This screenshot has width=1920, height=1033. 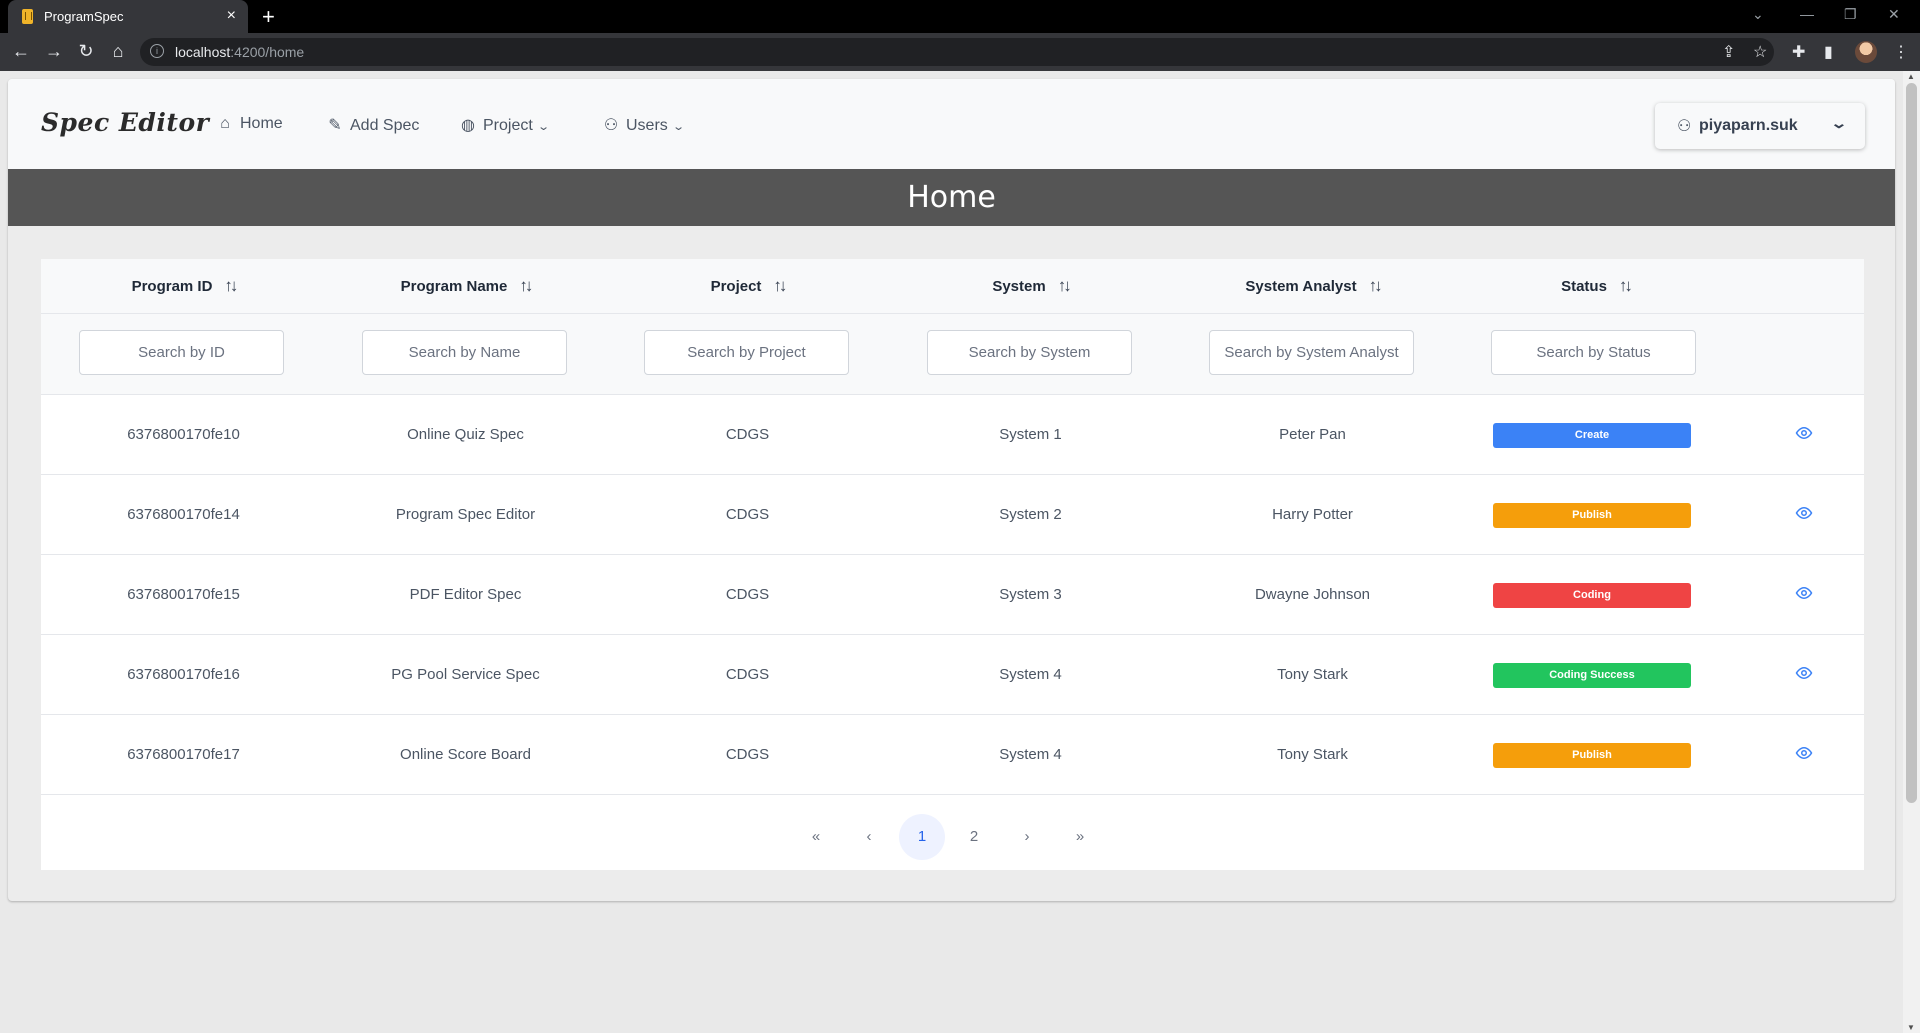 I want to click on forward-icon: →, so click(x=54, y=51).